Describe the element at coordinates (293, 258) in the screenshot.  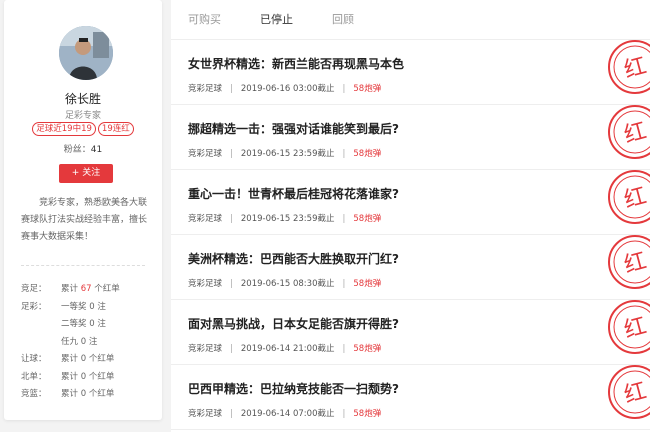
I see `article-title: 美洲杯精选：巴西能否大胜换取开门红?` at that location.